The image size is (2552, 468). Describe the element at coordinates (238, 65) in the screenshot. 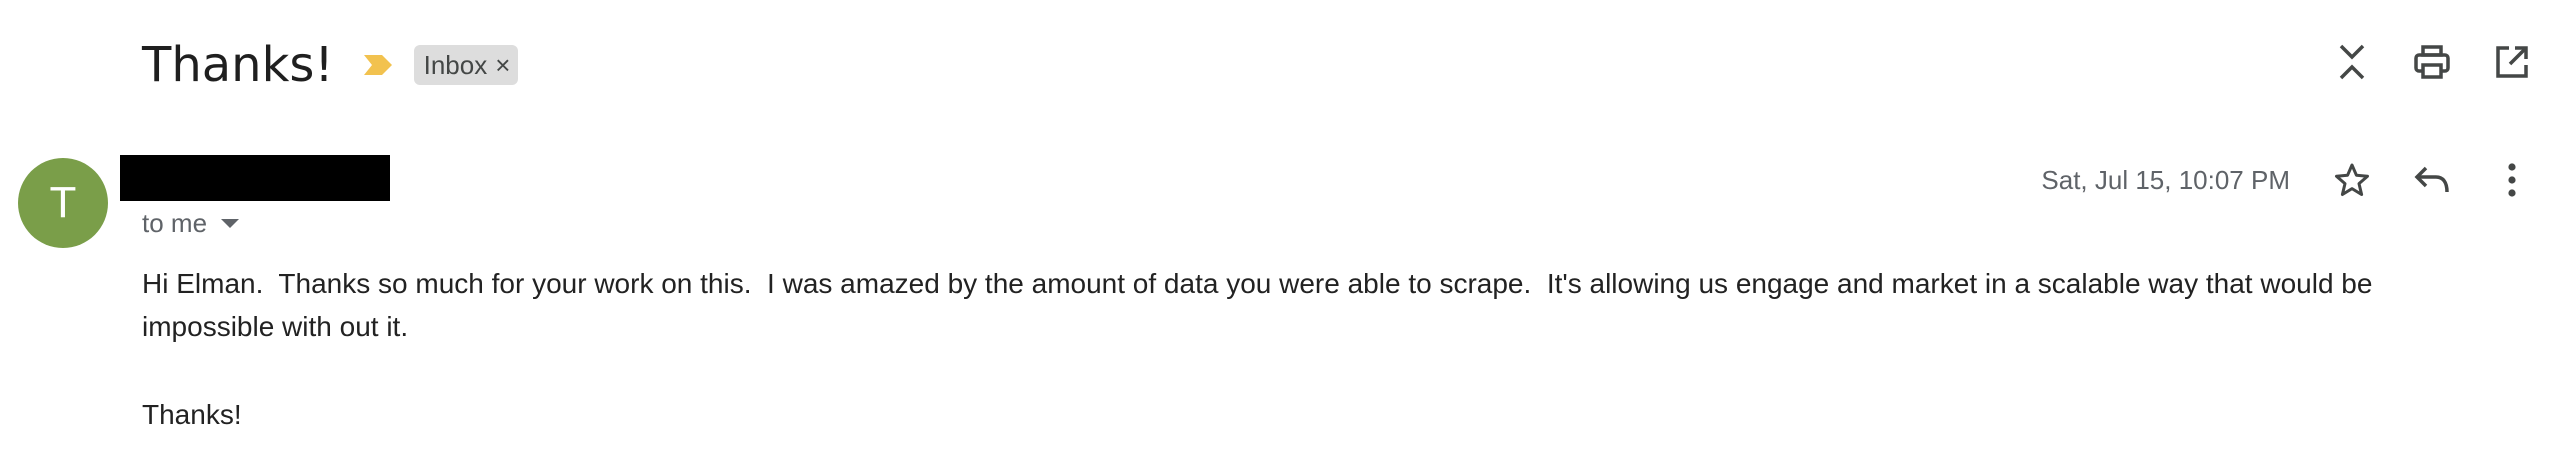

I see `email-subject: Thanks!` at that location.